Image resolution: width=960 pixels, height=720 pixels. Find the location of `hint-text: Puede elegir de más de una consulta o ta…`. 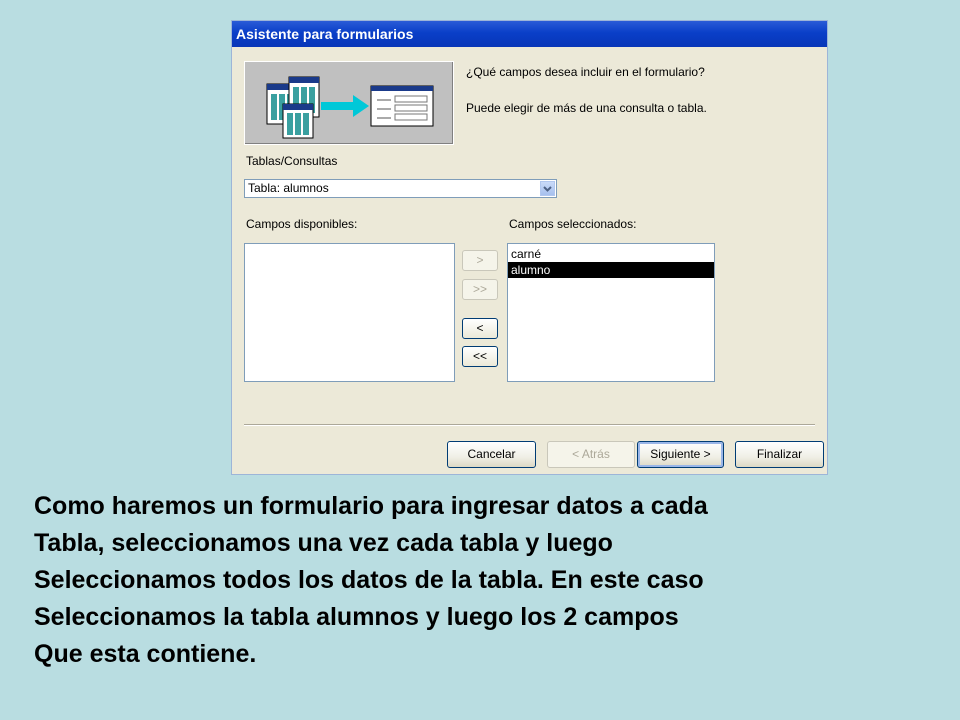

hint-text: Puede elegir de más de una consulta o ta… is located at coordinates (586, 108).